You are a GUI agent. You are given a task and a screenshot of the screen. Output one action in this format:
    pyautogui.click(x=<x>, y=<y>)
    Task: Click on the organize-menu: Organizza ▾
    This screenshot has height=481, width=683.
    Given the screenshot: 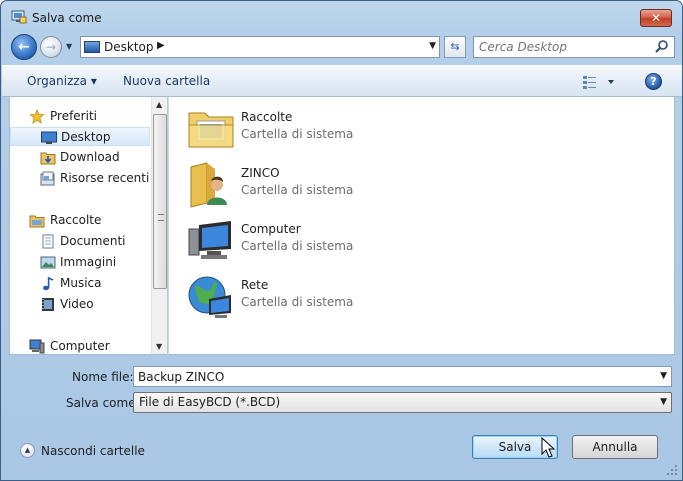 What is the action you would take?
    pyautogui.click(x=62, y=81)
    